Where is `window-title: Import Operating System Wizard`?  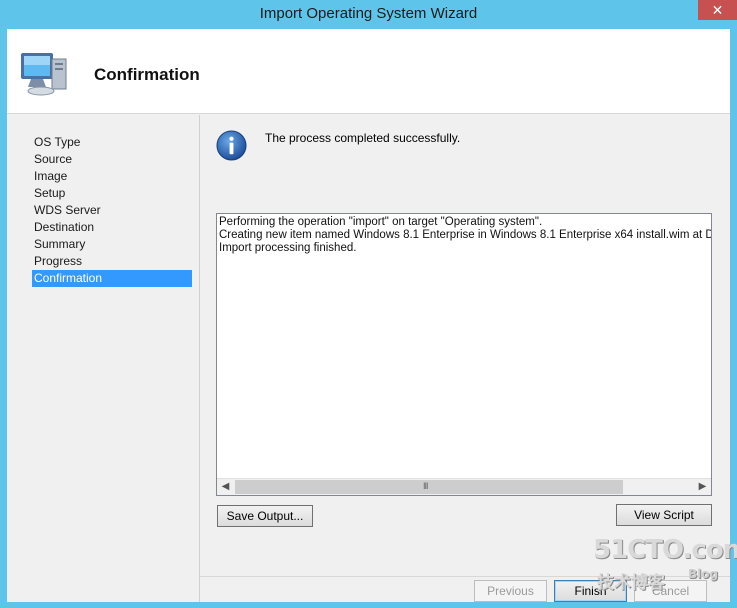 window-title: Import Operating System Wizard is located at coordinates (368, 13).